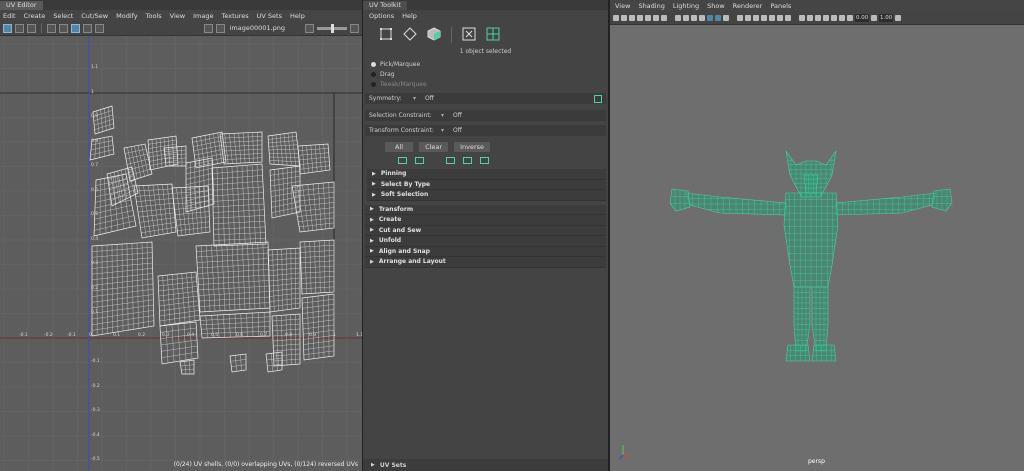 The width and height of the screenshot is (1024, 471). I want to click on mode-drag: Drag, so click(485, 74).